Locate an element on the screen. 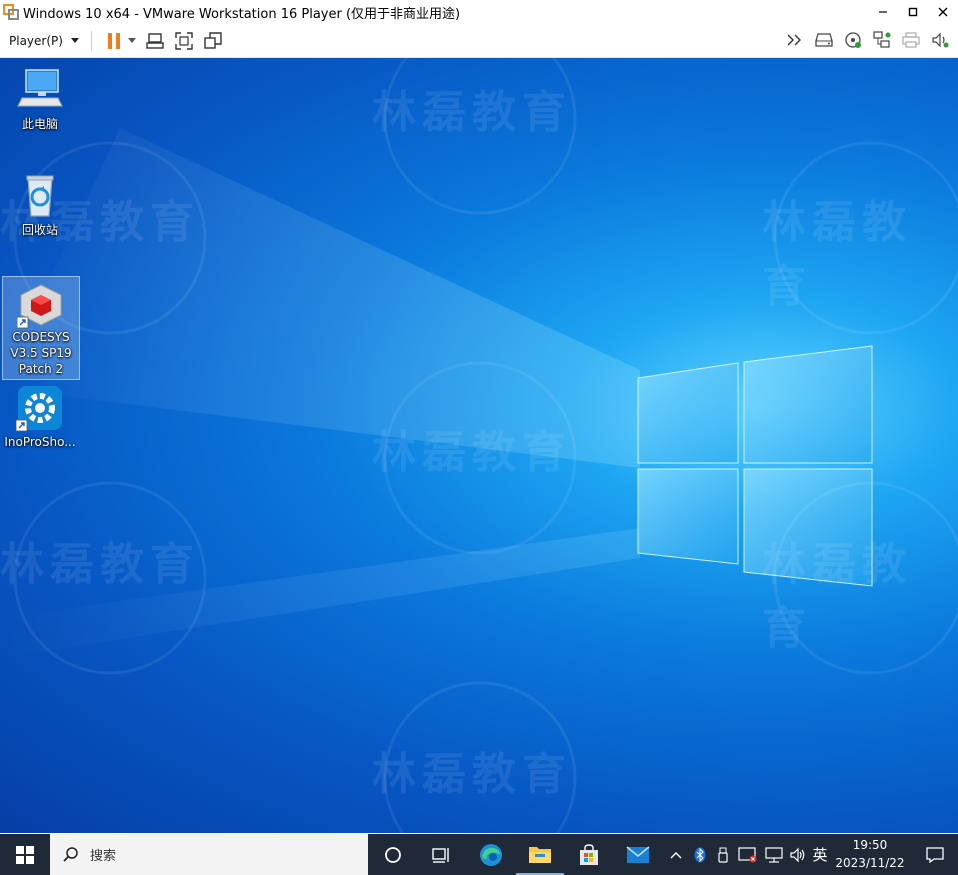 The height and width of the screenshot is (875, 958). pause-icon is located at coordinates (114, 41).